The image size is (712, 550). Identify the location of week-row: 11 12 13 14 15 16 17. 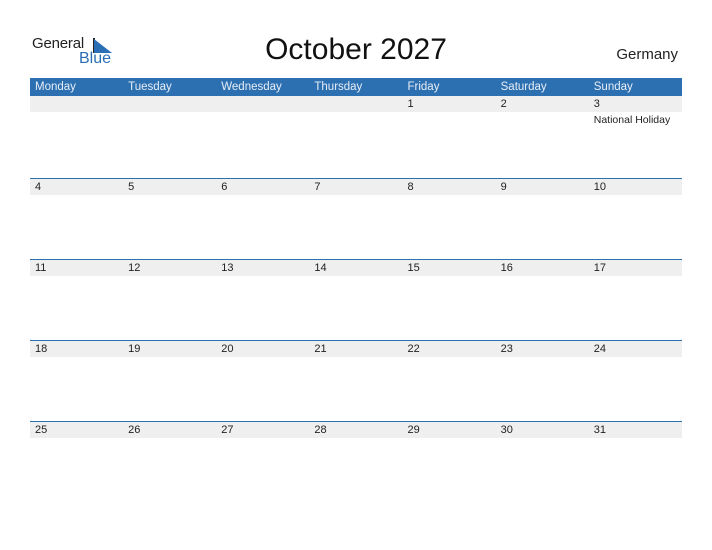
(356, 299).